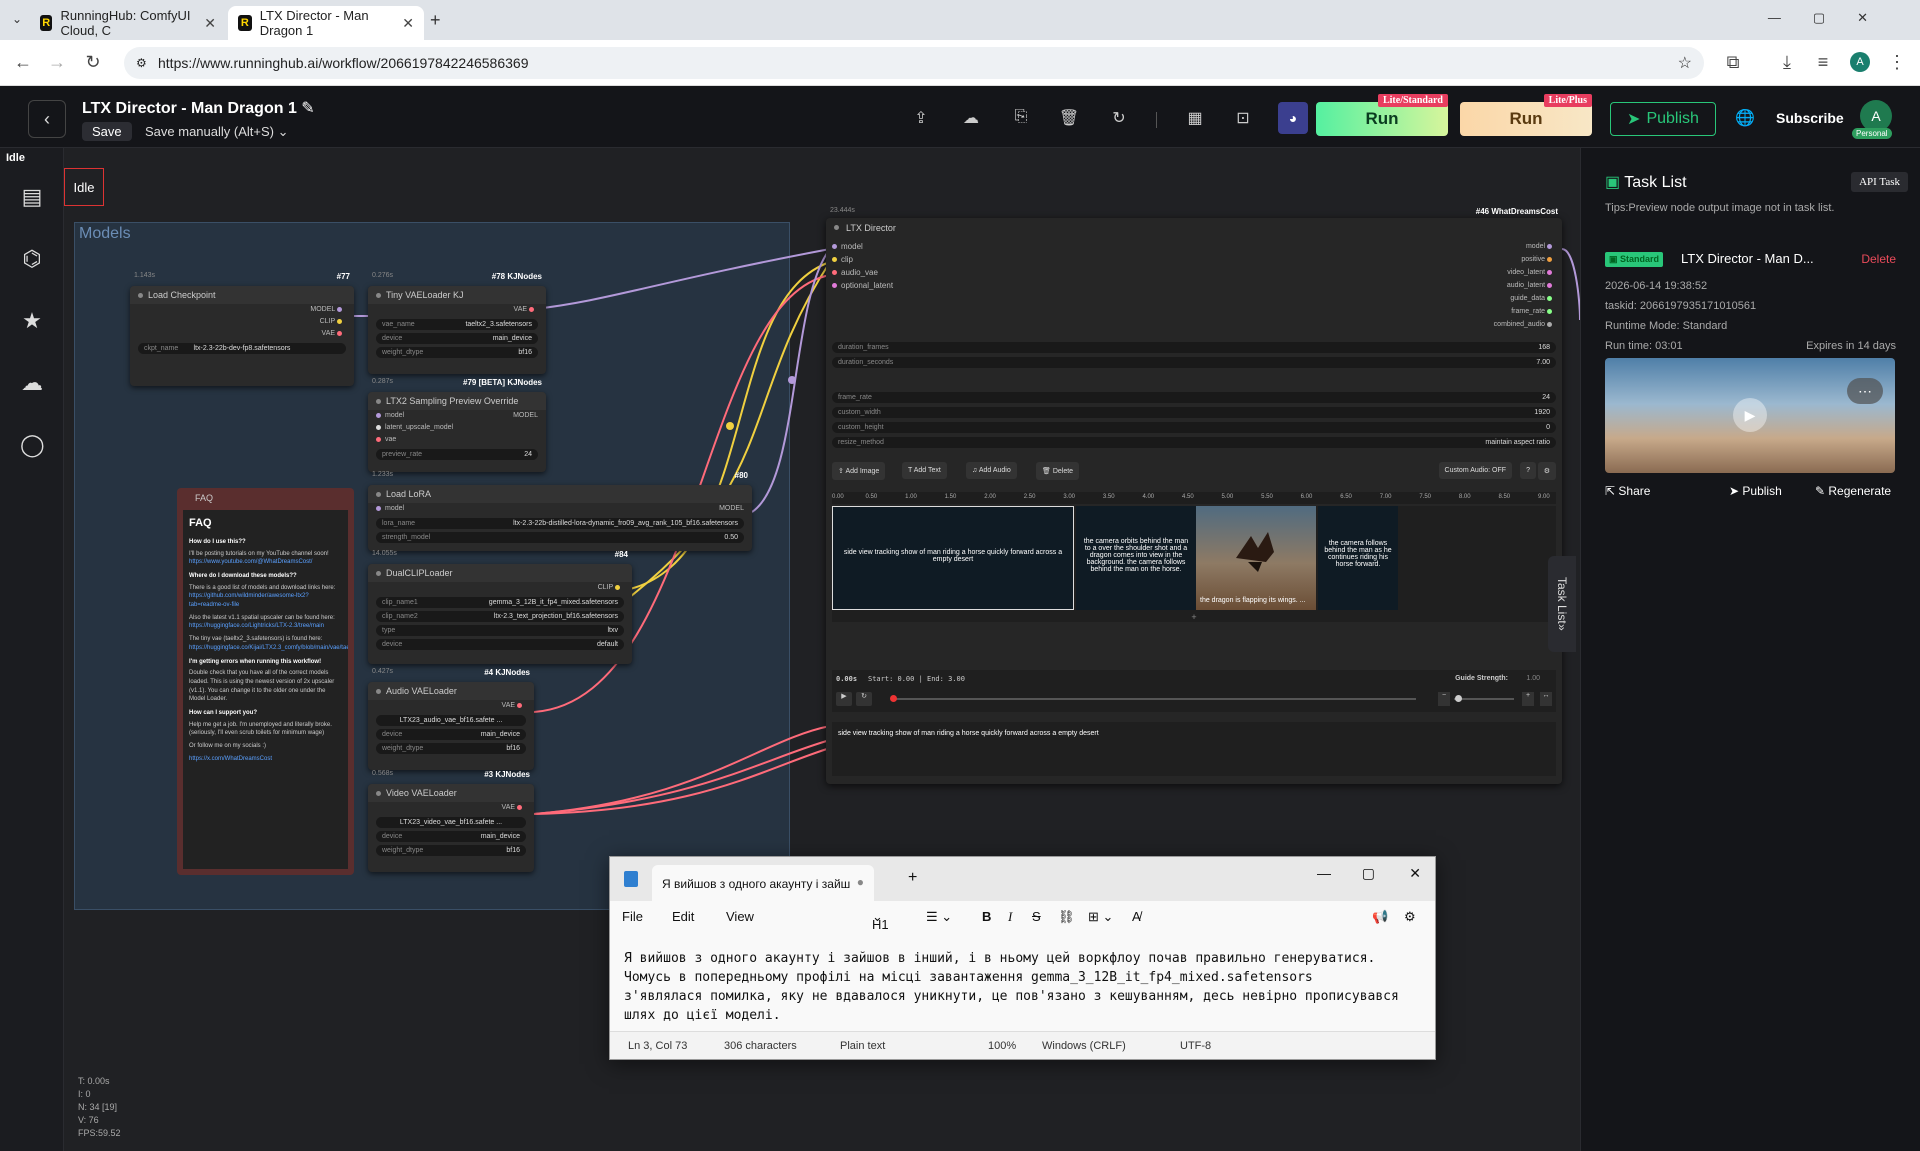 Image resolution: width=1920 pixels, height=1151 pixels. Describe the element at coordinates (862, 246) in the screenshot. I see `input-model: model` at that location.